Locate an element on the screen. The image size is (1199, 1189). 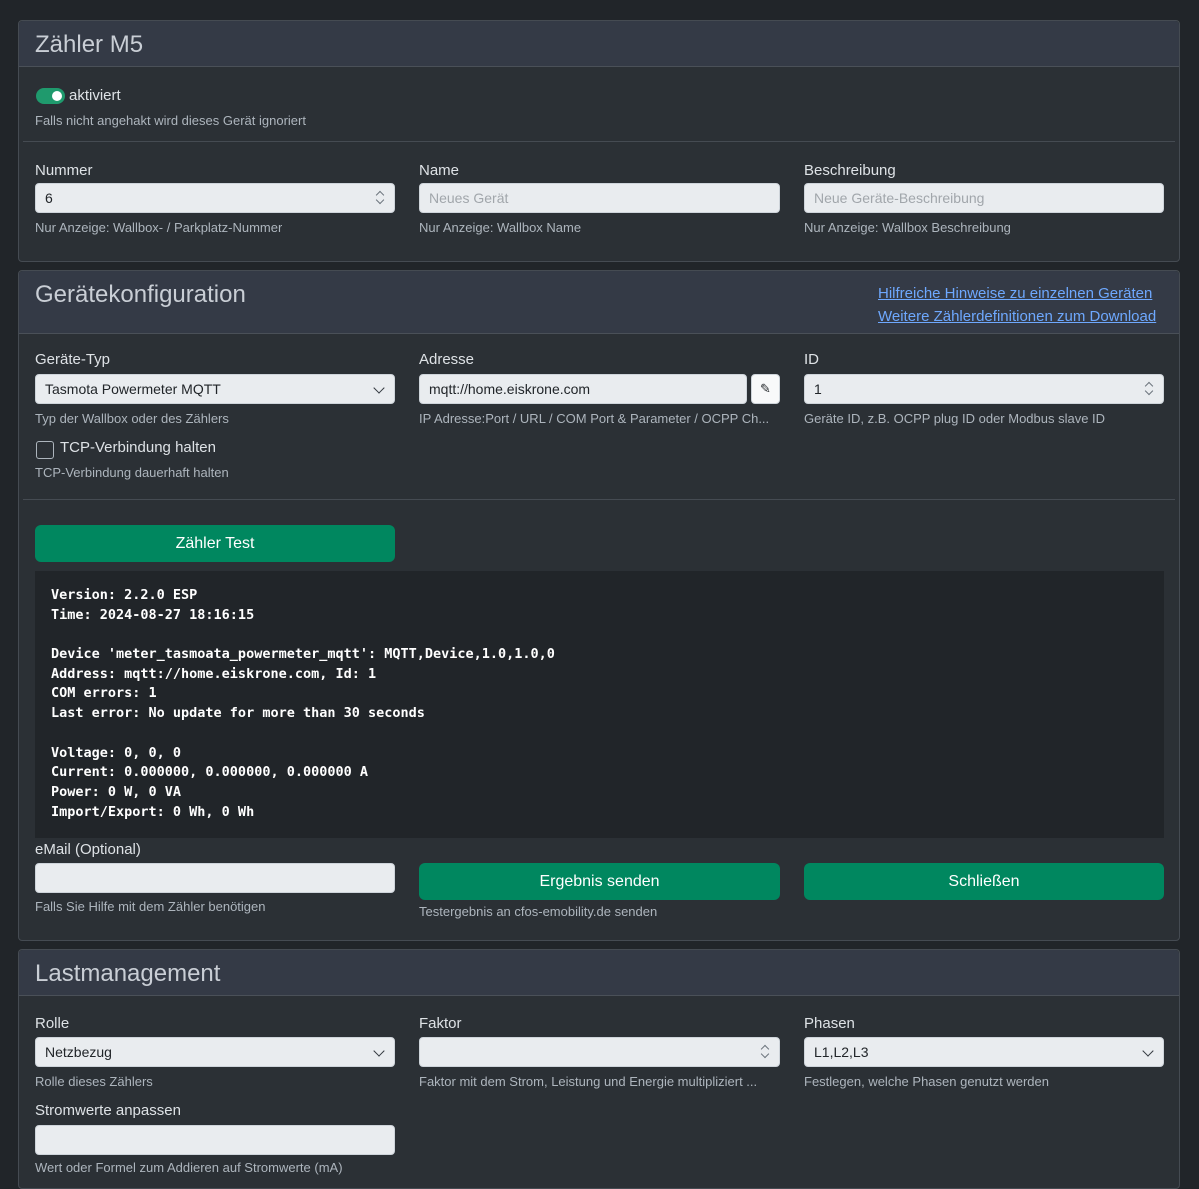
tcp-help: TCP-Verbindung dauerhaft halten is located at coordinates (132, 472).